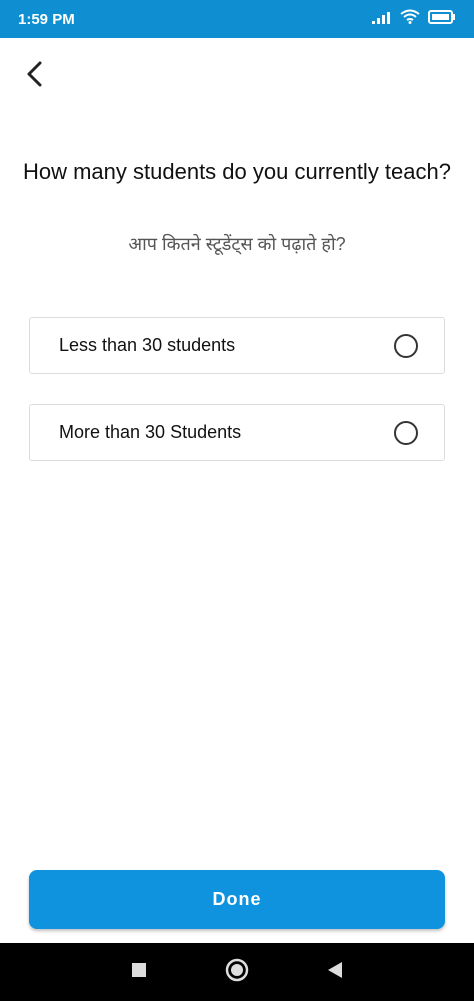 This screenshot has height=1001, width=474. I want to click on back-button, so click(34, 76).